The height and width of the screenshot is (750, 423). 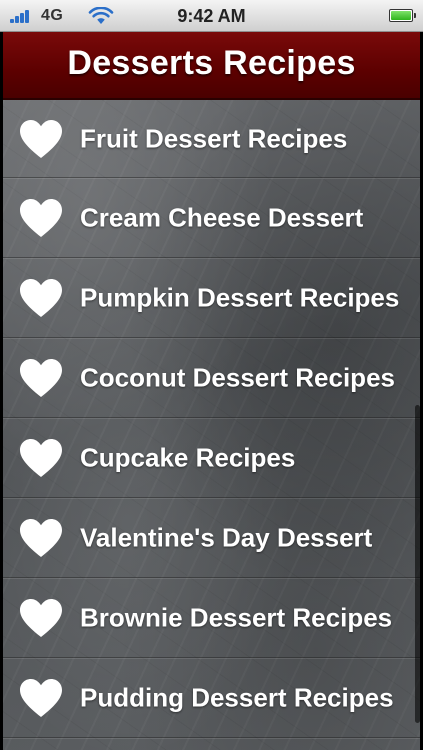 I want to click on list-item-label: Brownie Dessert Recipes, so click(x=236, y=617).